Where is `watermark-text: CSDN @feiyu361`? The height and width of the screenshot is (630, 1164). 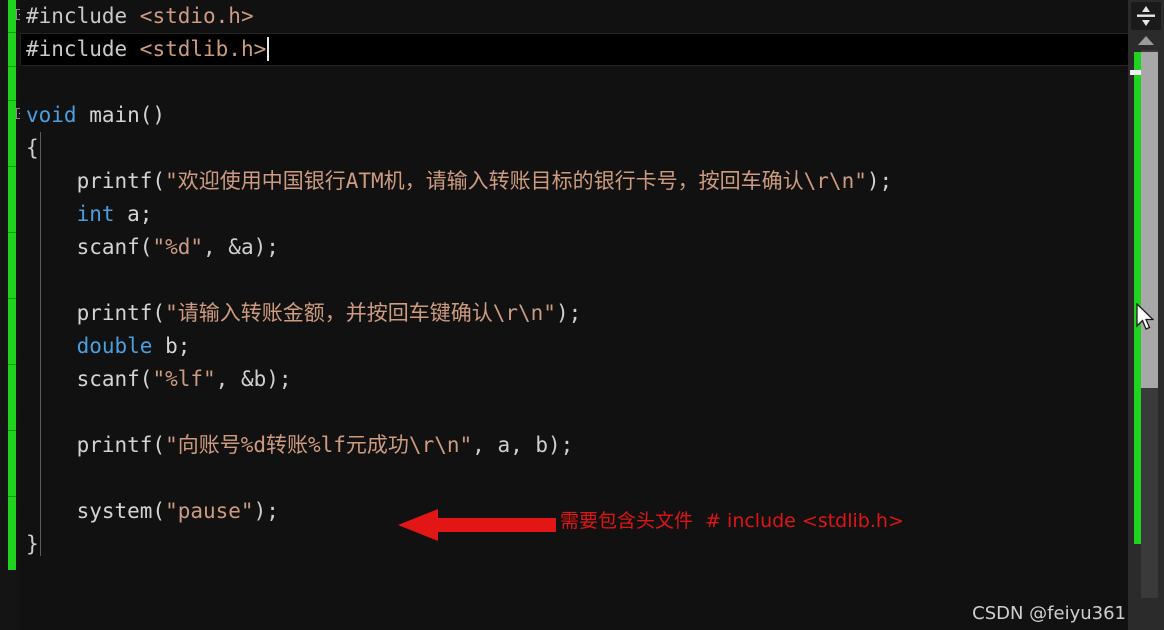
watermark-text: CSDN @feiyu361 is located at coordinates (1049, 613).